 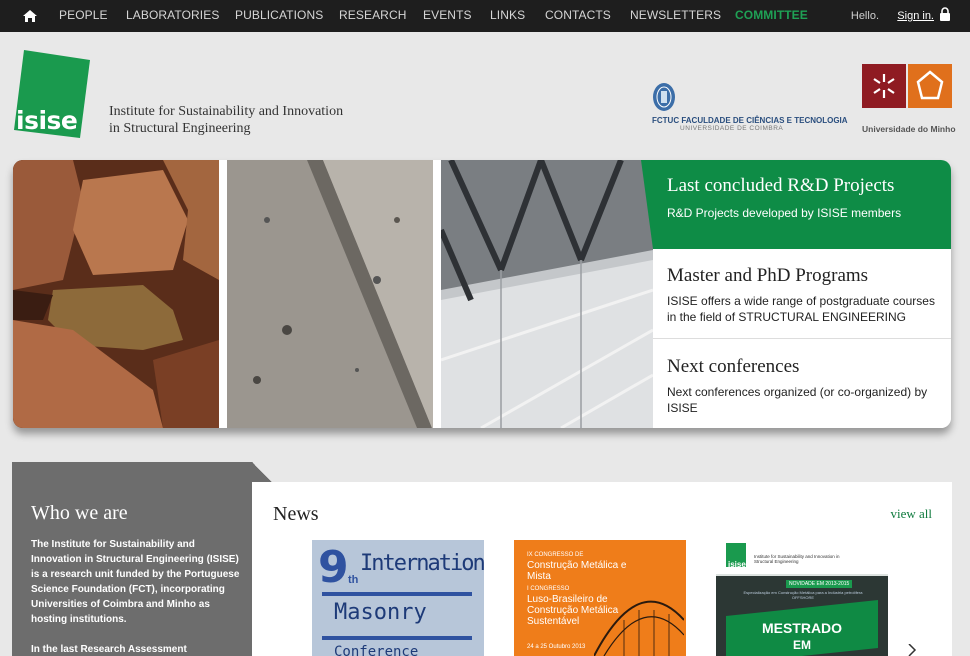 What do you see at coordinates (802, 628) in the screenshot?
I see `card-text: MESTRADO` at bounding box center [802, 628].